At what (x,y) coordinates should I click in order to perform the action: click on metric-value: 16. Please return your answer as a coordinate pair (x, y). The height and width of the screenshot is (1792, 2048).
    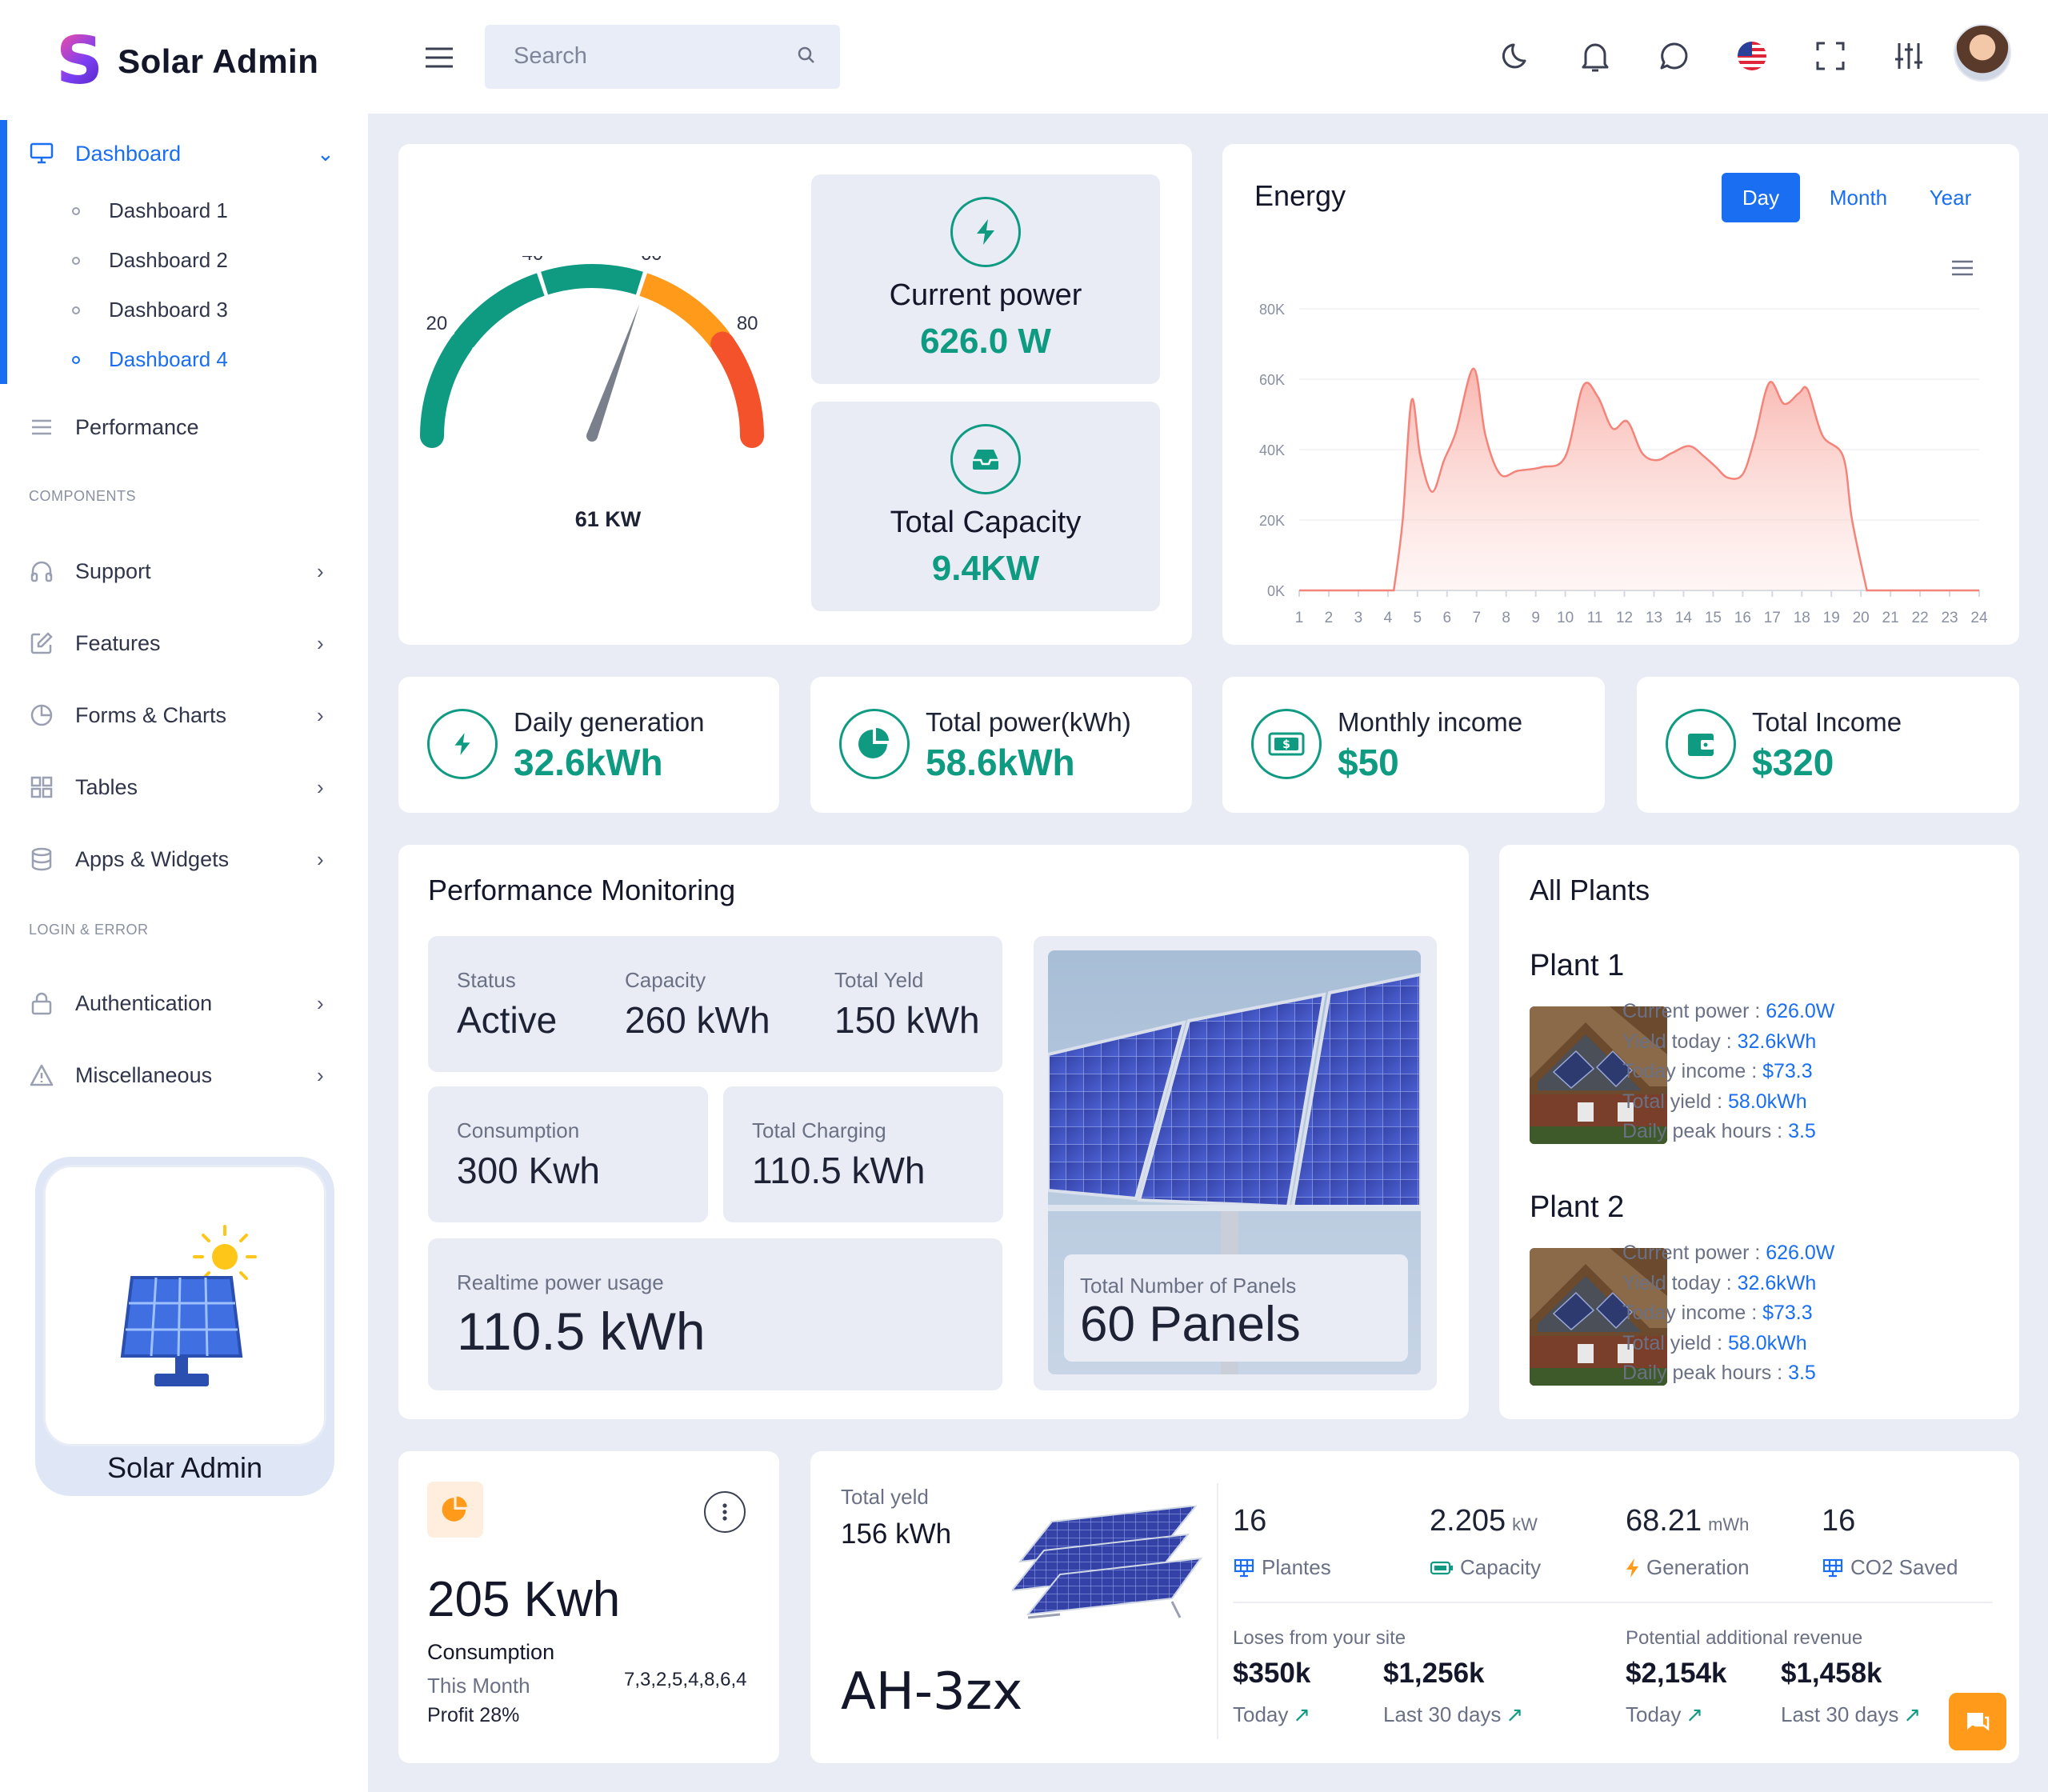
    Looking at the image, I should click on (1250, 1521).